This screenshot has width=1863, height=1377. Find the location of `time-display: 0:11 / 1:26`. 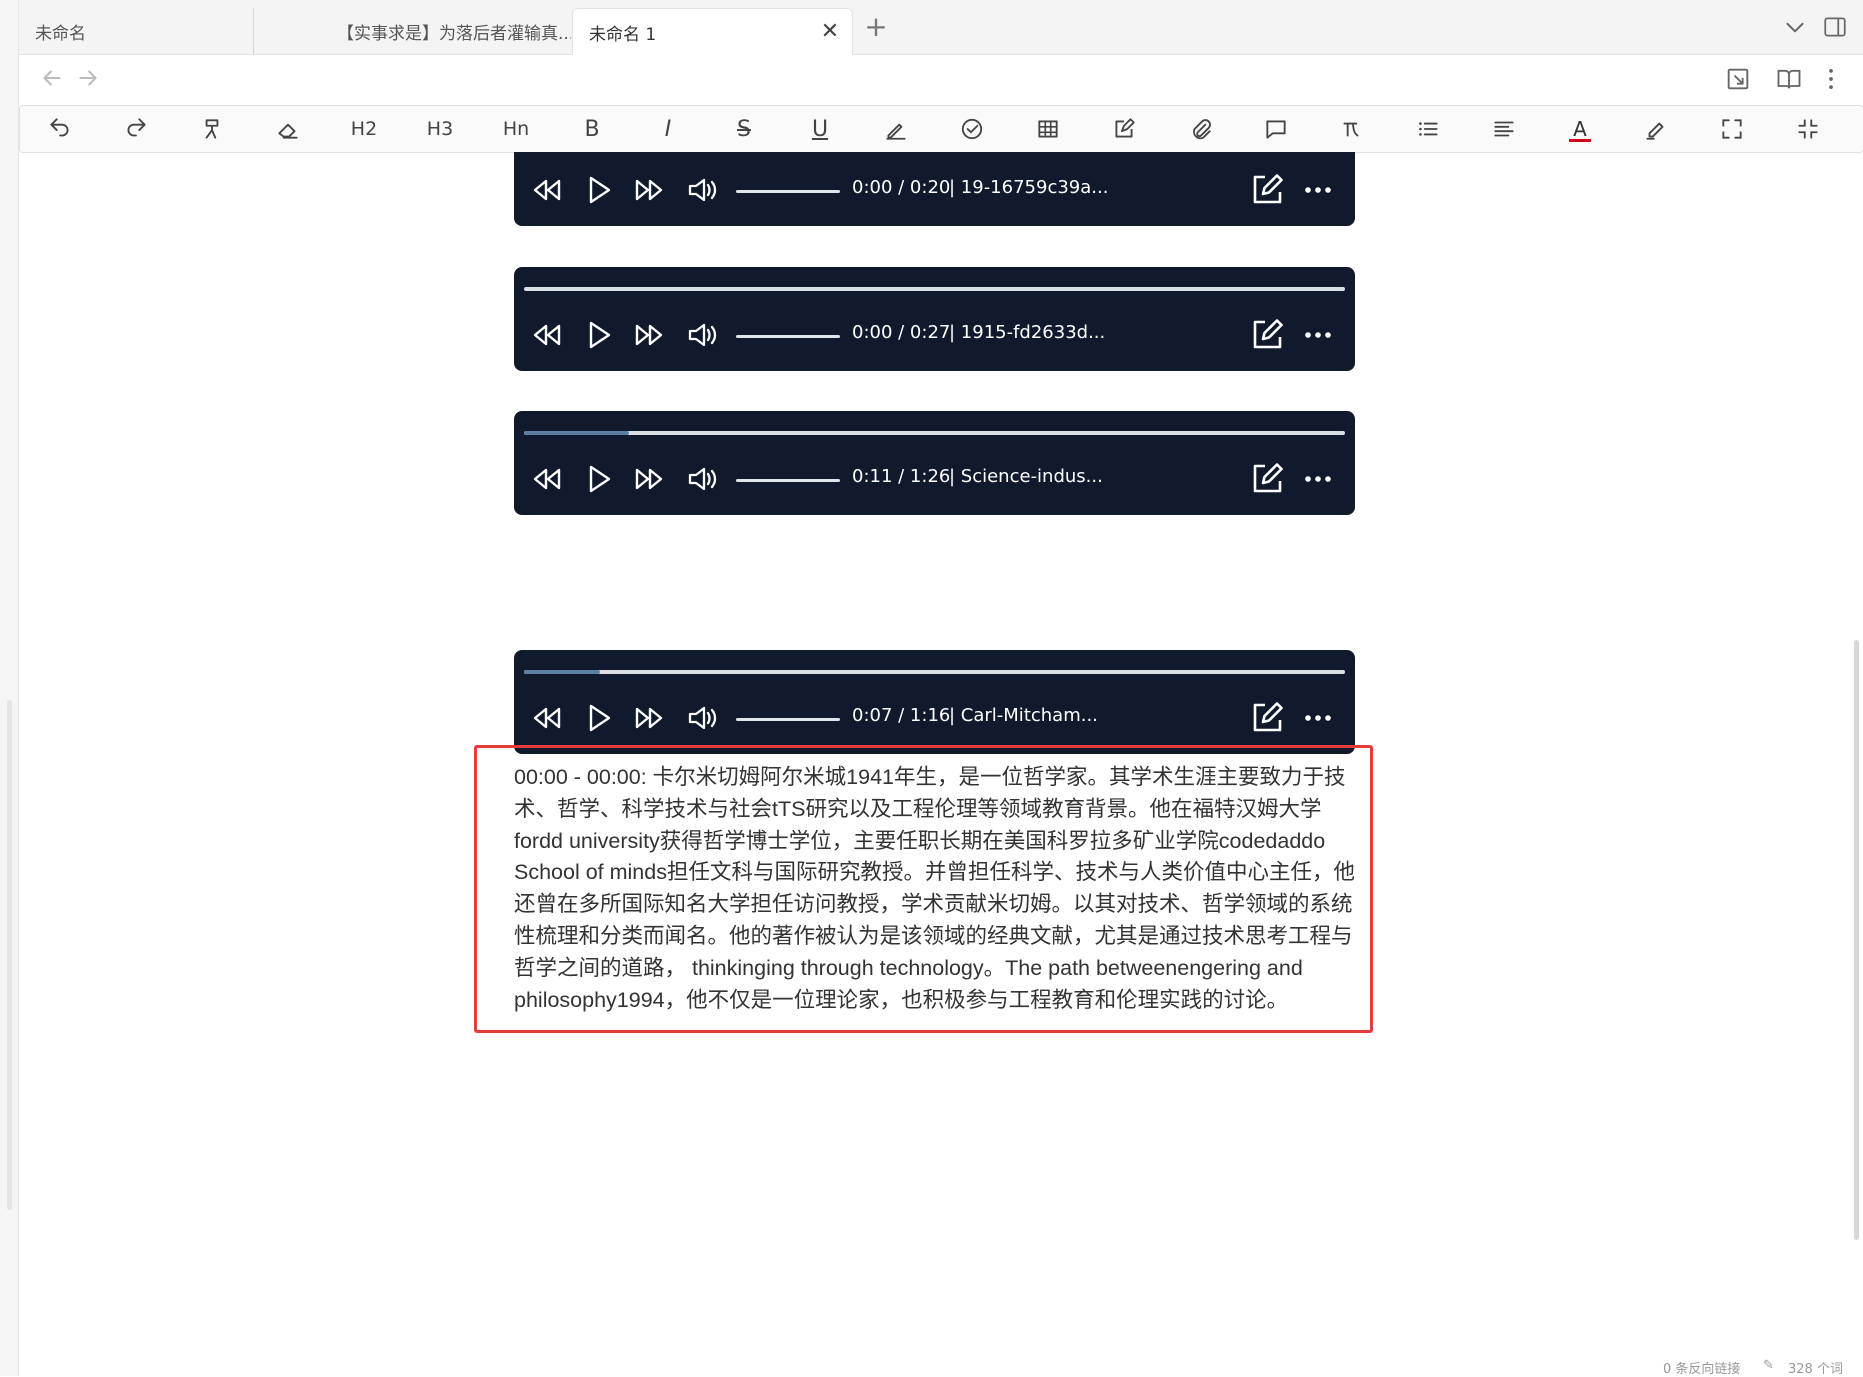

time-display: 0:11 / 1:26 is located at coordinates (901, 476).